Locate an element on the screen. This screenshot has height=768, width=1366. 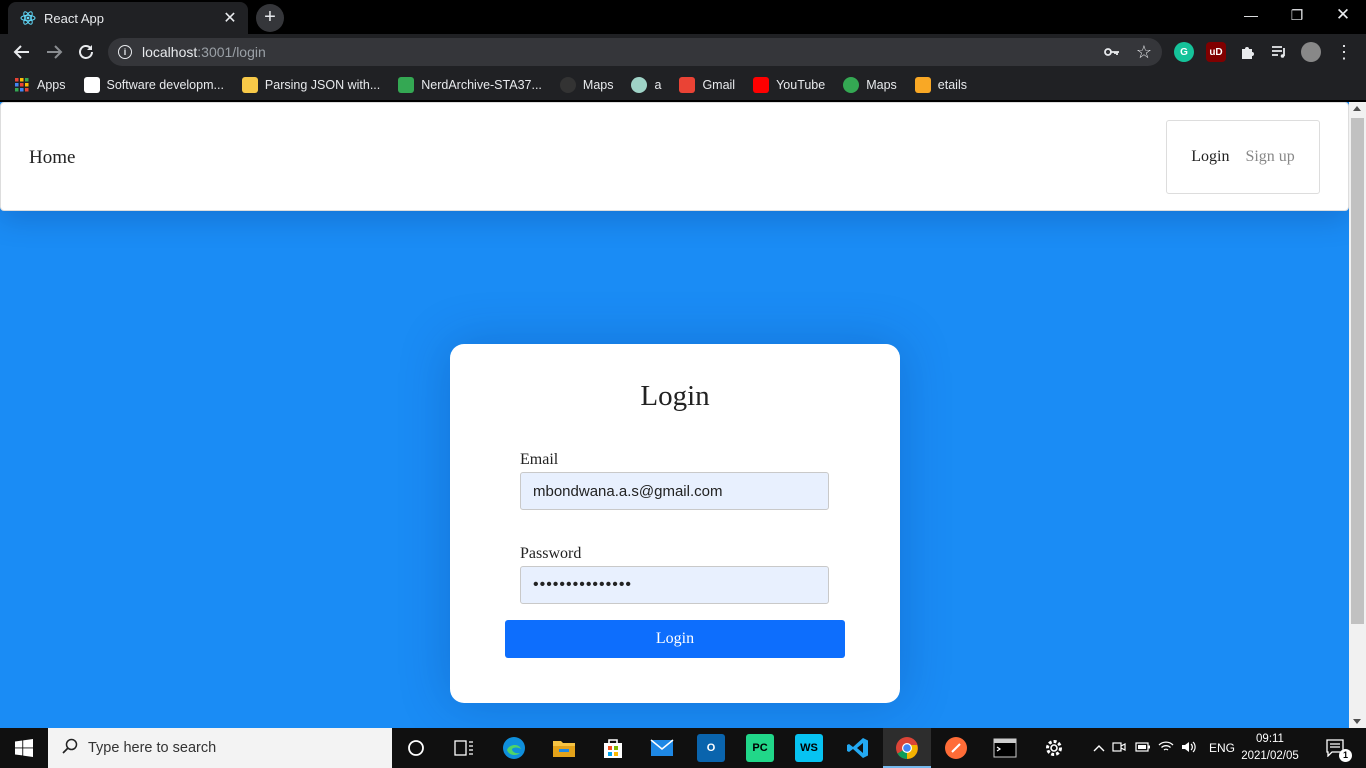
browser-menu-icon: ⋮ is located at coordinates (1344, 52).